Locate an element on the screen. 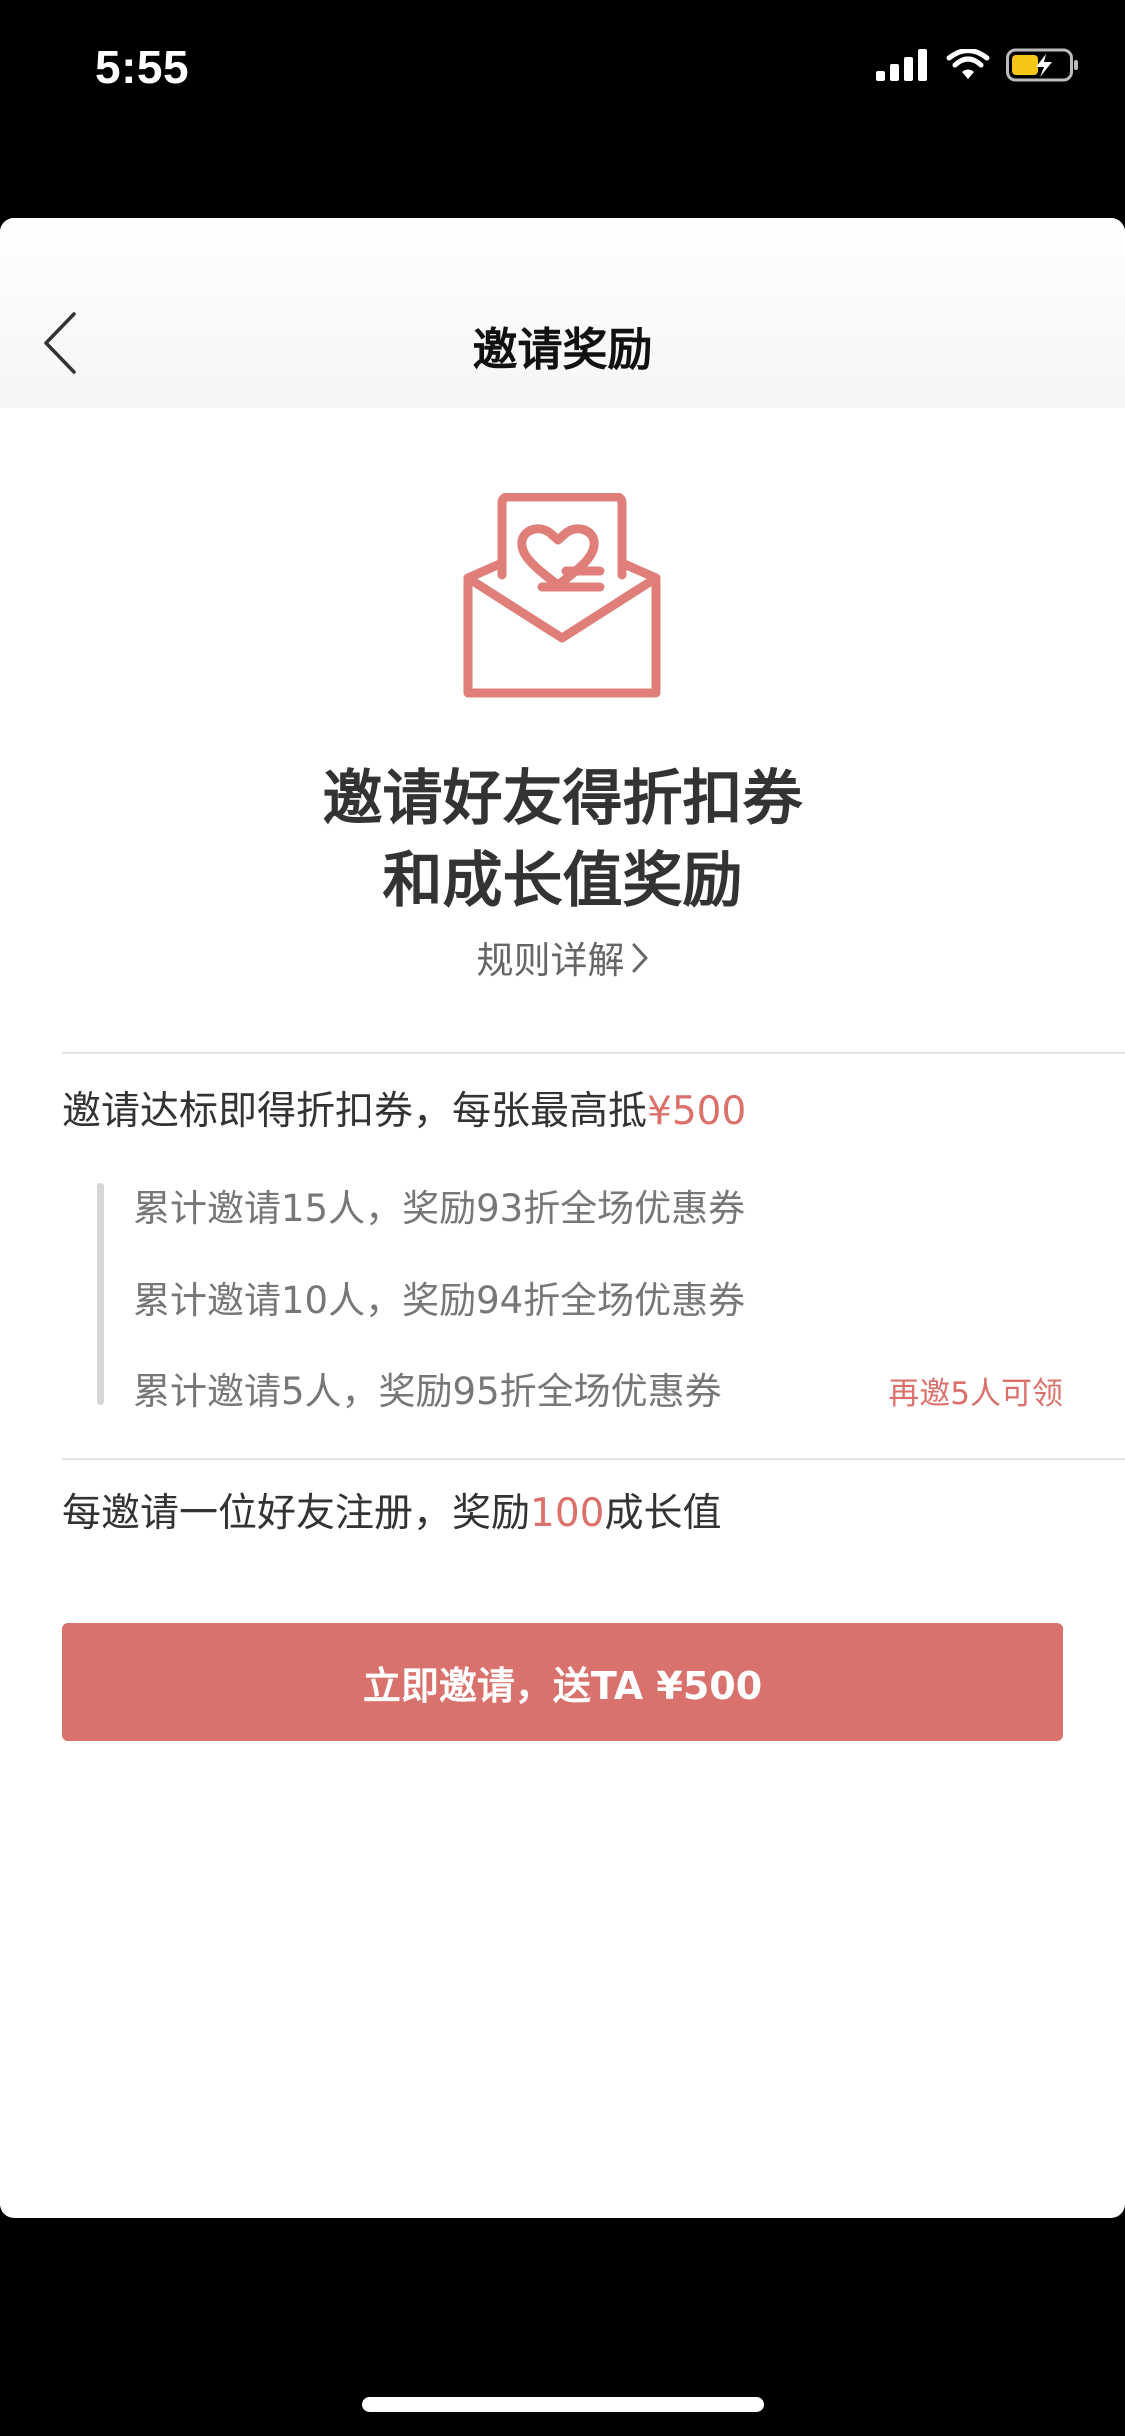 This screenshot has width=1125, height=2436. status-bar: 5:55 is located at coordinates (562, 70).